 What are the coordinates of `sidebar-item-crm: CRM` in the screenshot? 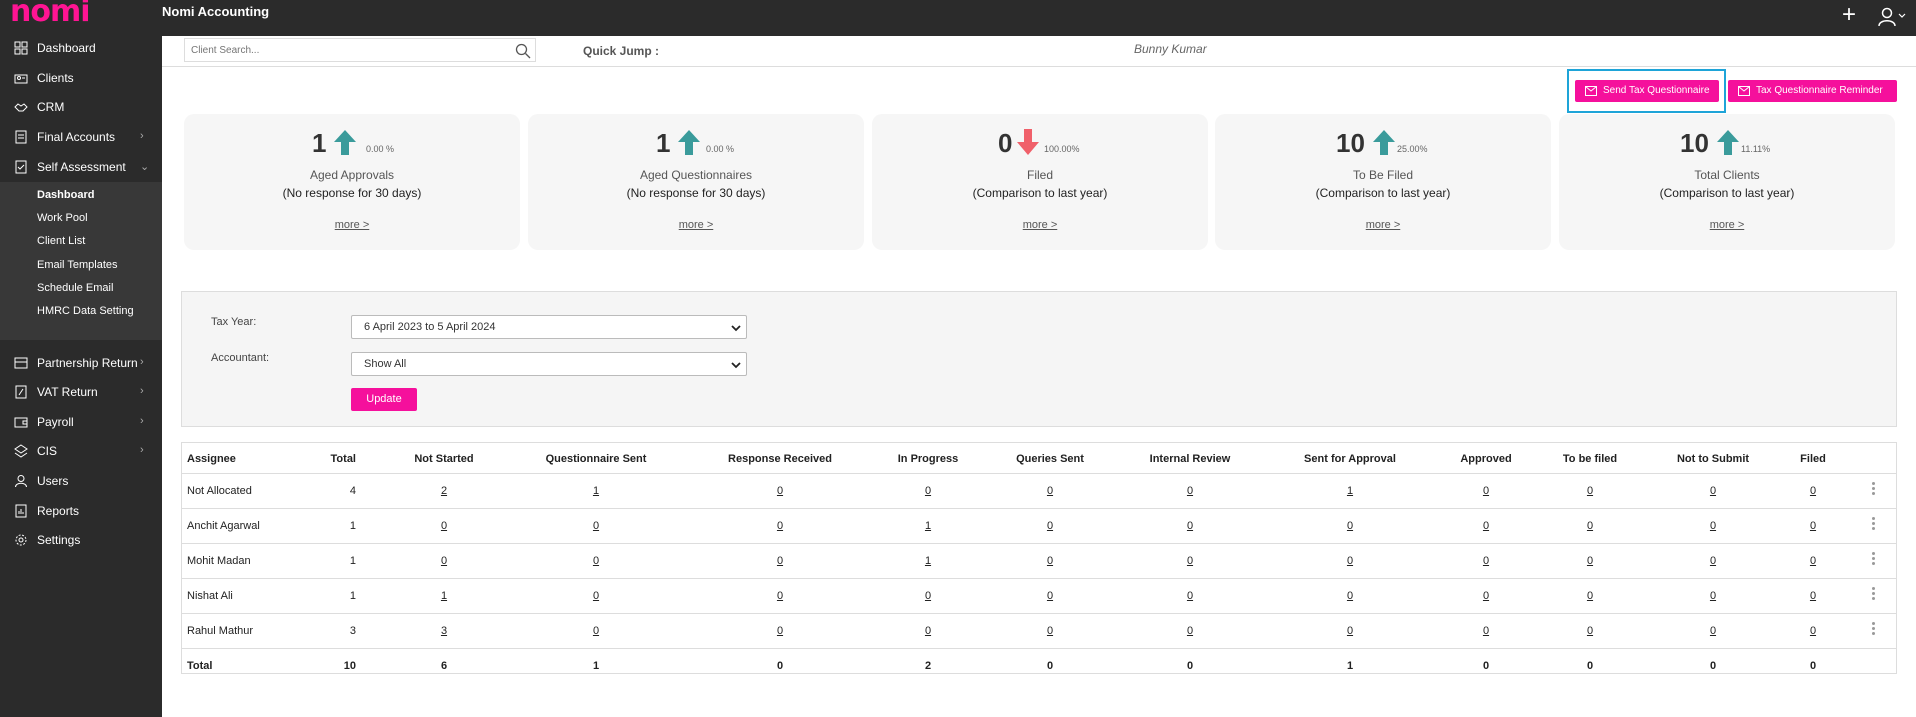 It's located at (81, 107).